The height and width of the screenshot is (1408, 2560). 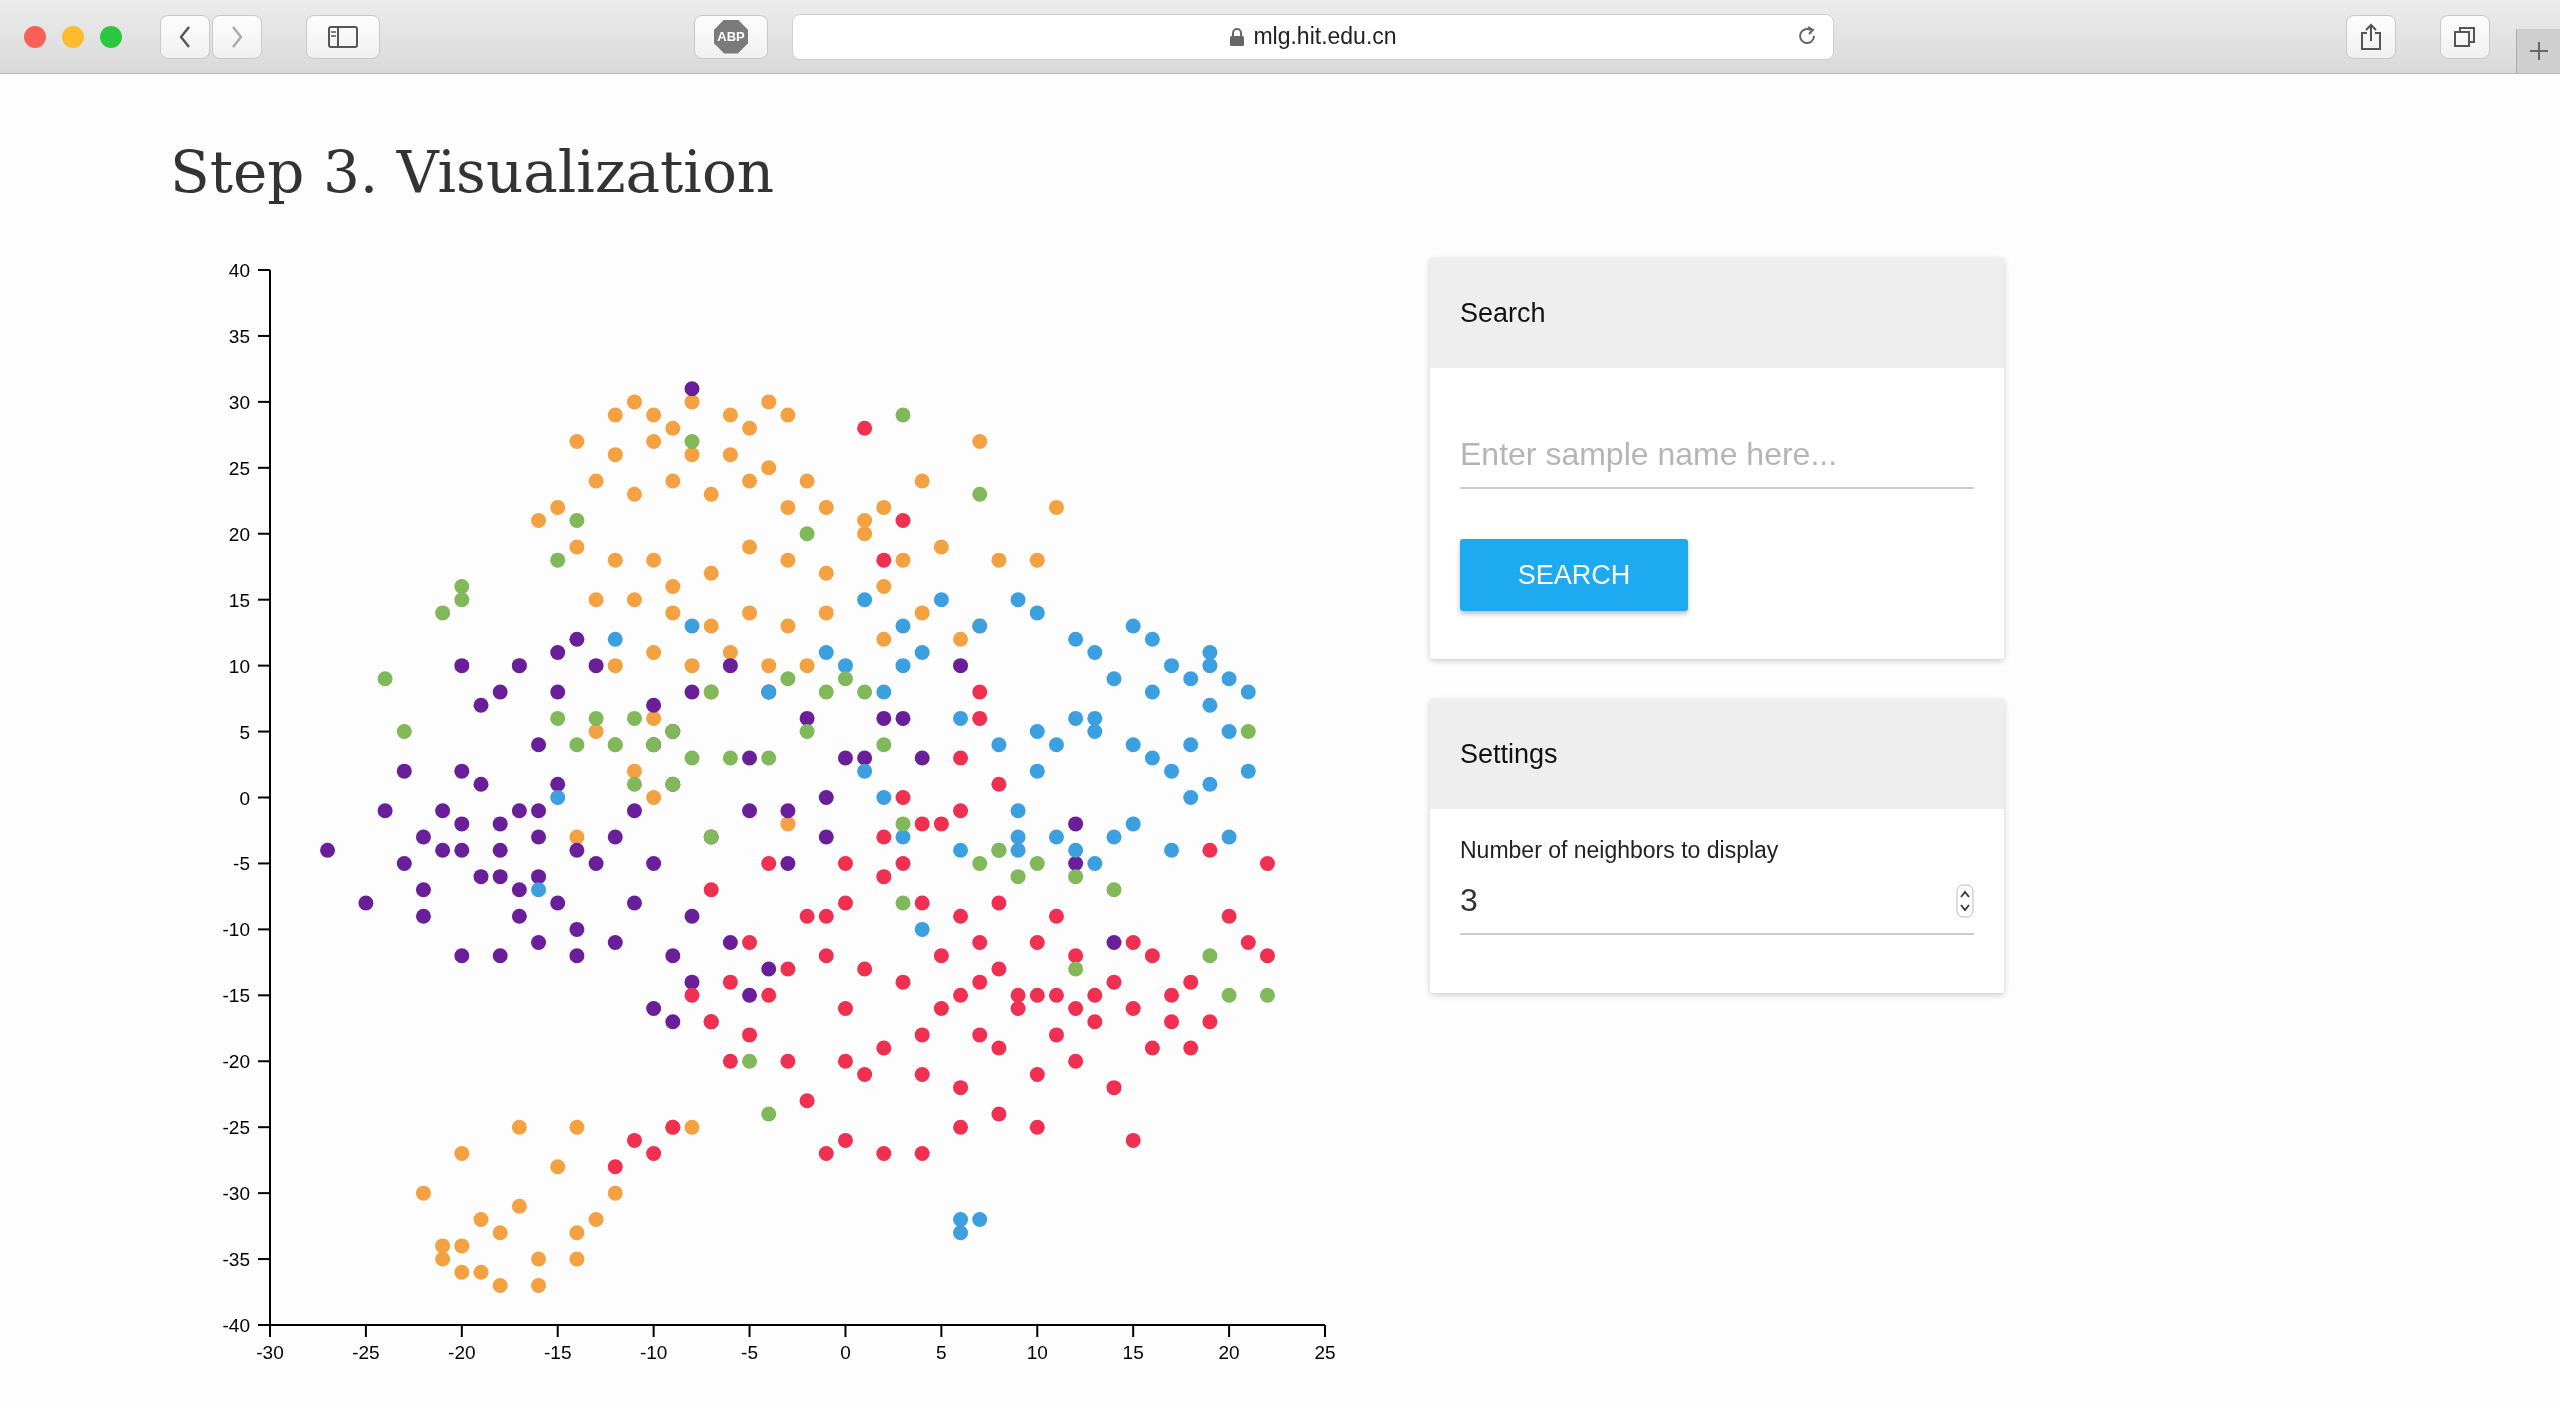 I want to click on tick-label: 30, so click(x=239, y=402).